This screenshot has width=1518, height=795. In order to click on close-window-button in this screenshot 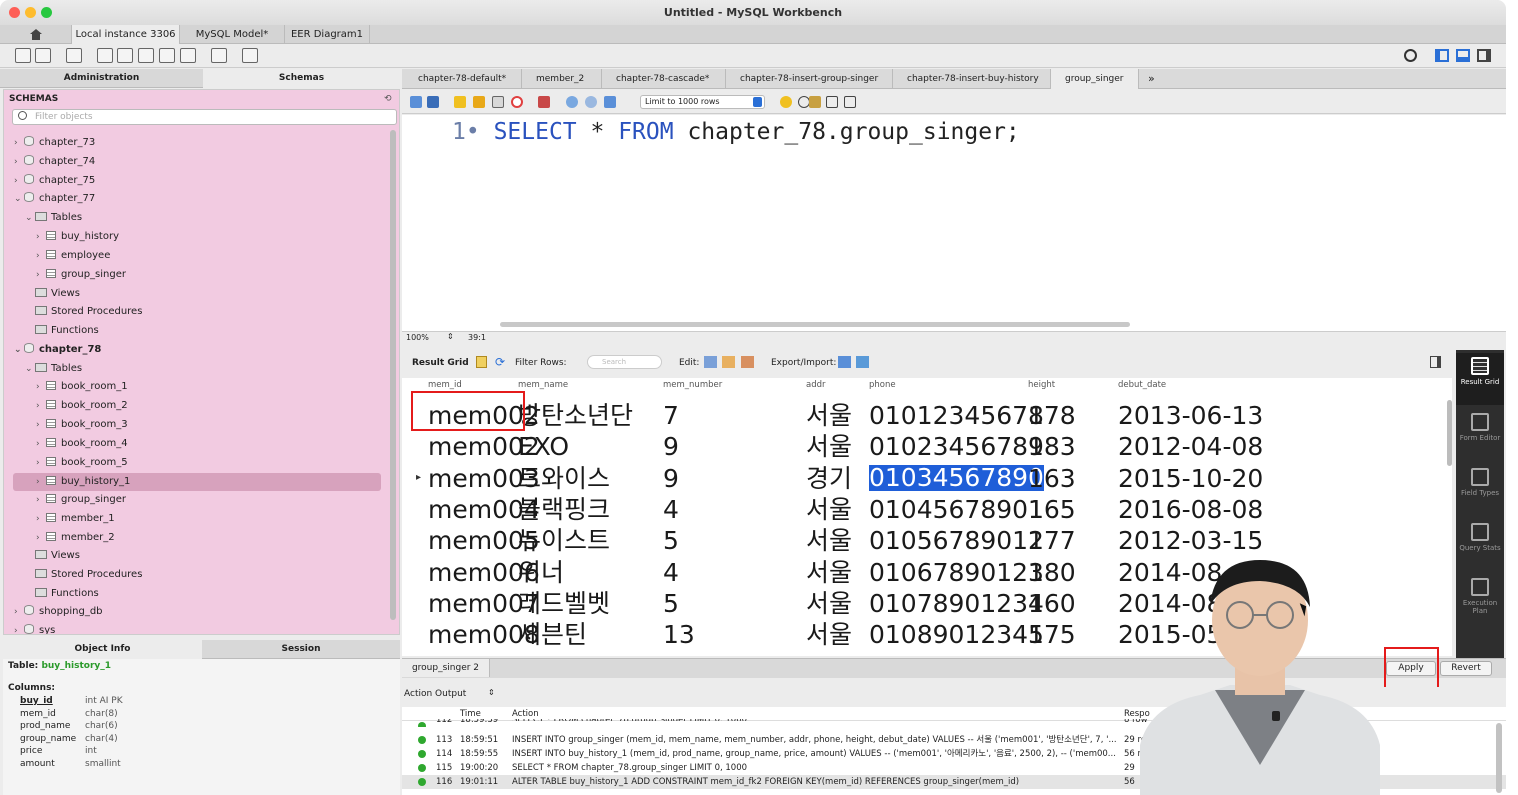, I will do `click(14, 12)`.